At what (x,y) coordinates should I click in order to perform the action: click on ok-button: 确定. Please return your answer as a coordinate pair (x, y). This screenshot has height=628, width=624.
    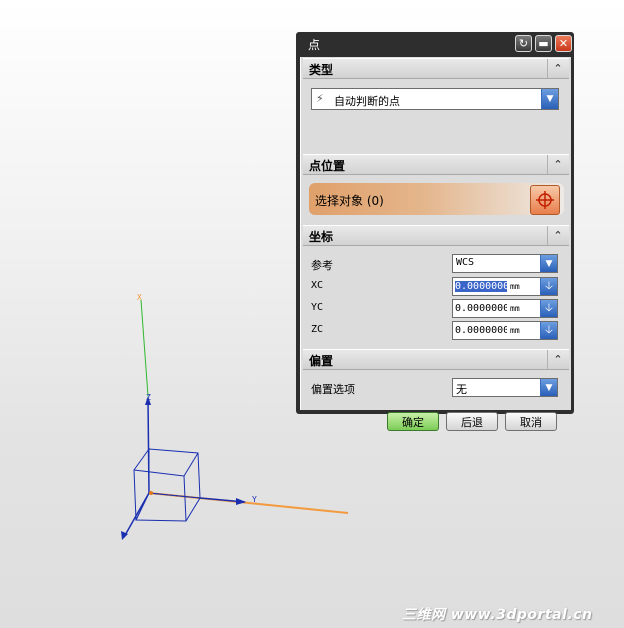
    Looking at the image, I should click on (413, 421).